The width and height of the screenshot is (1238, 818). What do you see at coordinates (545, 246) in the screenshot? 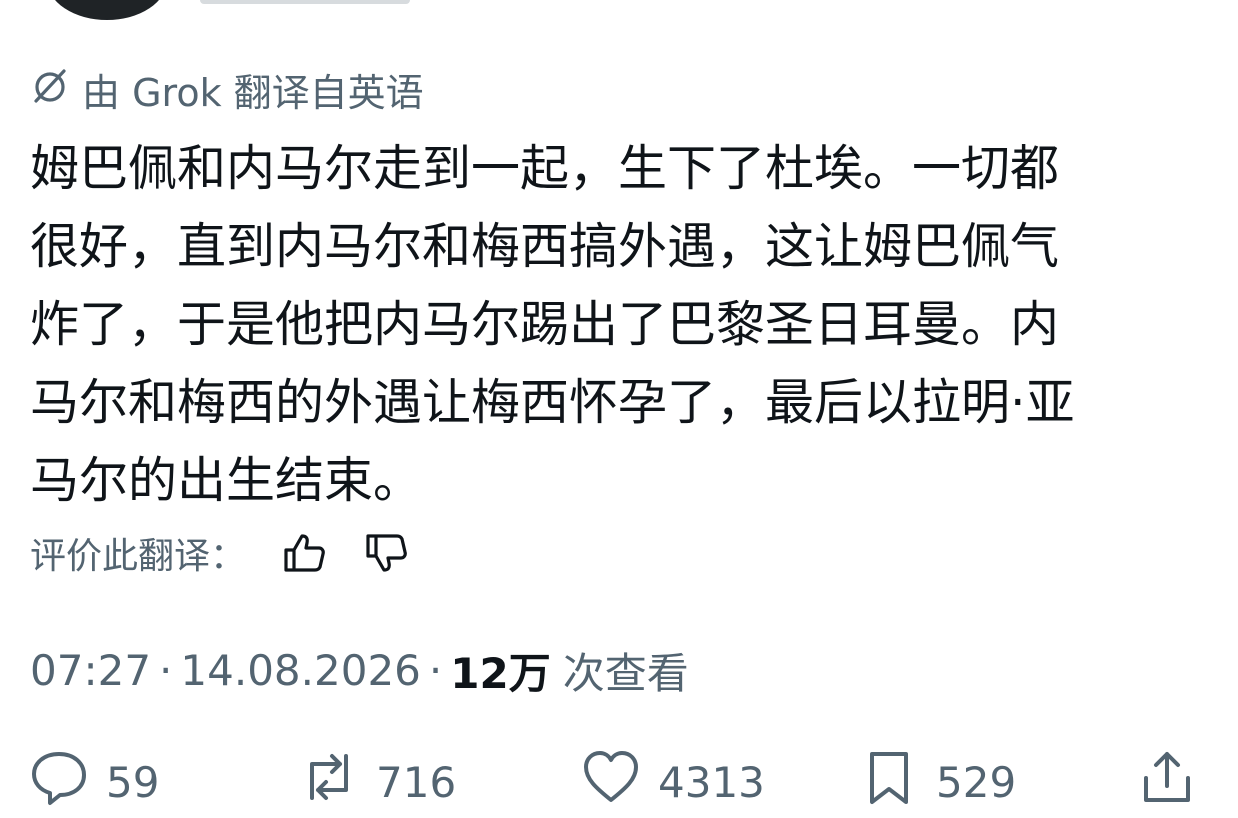
I see `tweet-text-line: 很好，直到内马尔和梅西搞外遇，这让姆巴佩气` at bounding box center [545, 246].